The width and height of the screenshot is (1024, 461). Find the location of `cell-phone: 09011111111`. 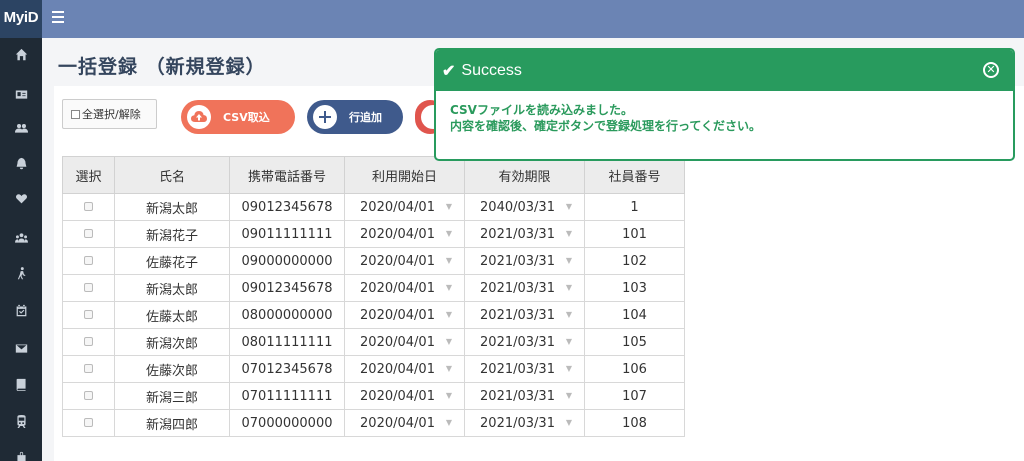

cell-phone: 09011111111 is located at coordinates (287, 234).